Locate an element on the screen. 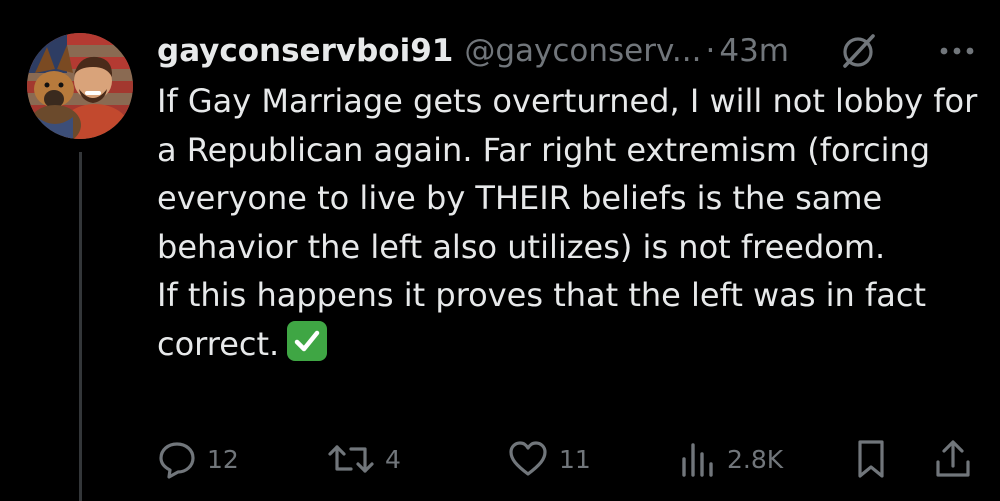 This screenshot has height=501, width=1000. reply-icon is located at coordinates (177, 459).